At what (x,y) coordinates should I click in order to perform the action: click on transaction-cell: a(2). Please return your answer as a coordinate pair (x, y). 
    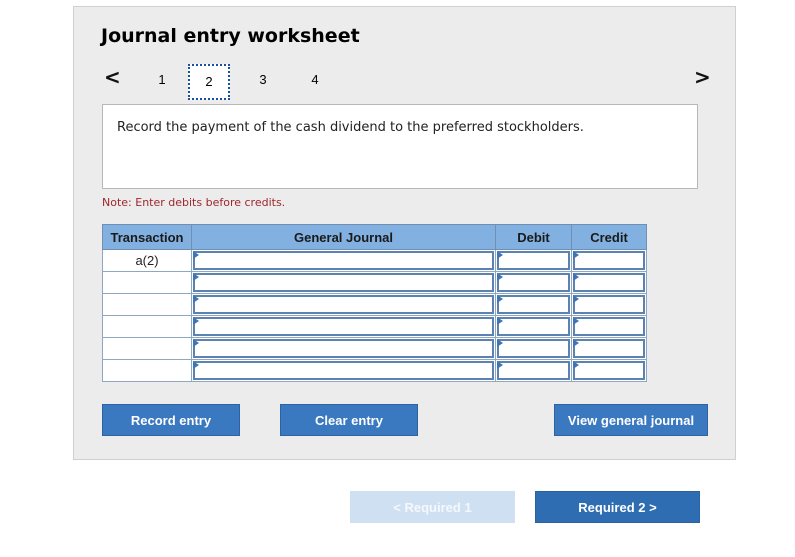
    Looking at the image, I should click on (147, 260).